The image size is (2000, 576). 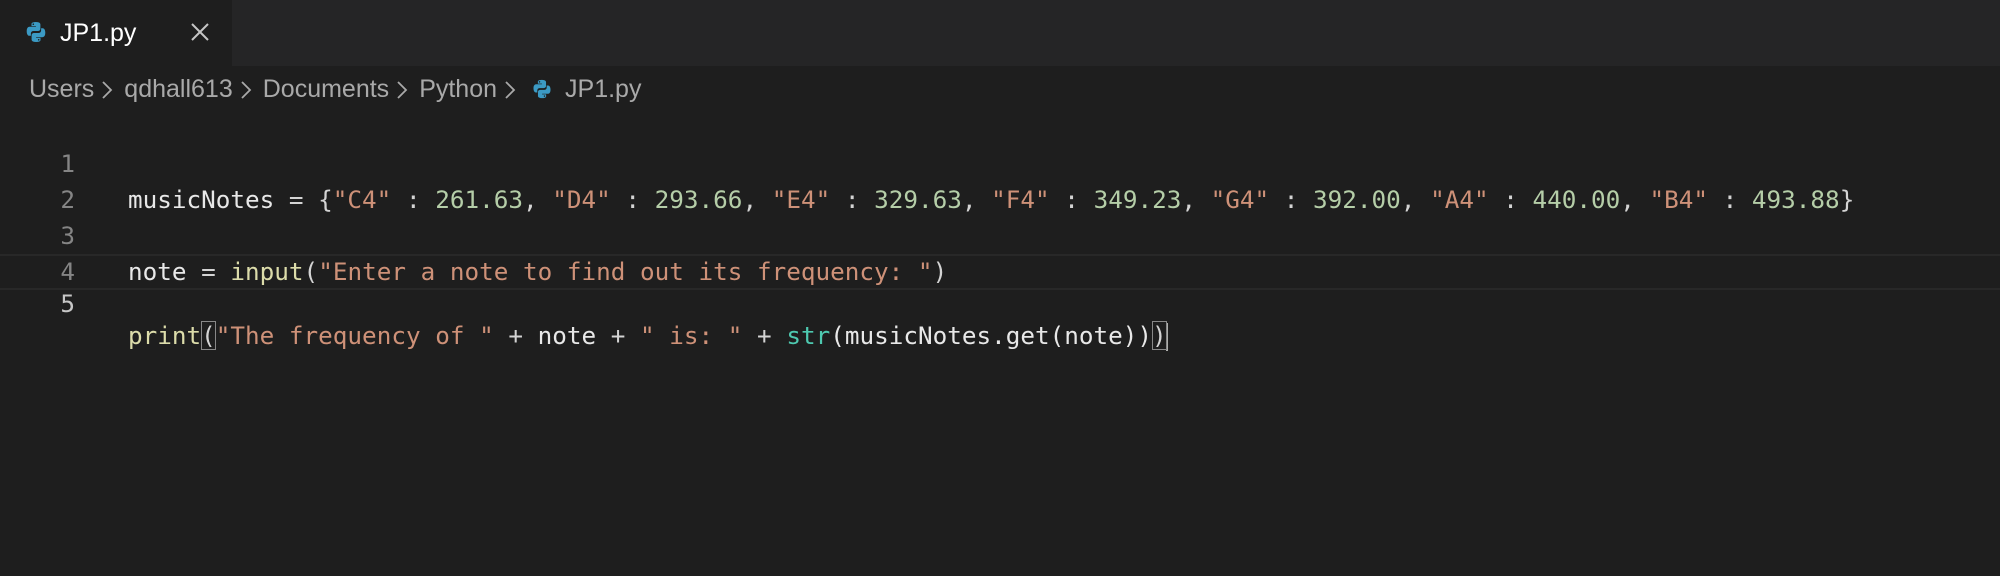 I want to click on tab-jp1-py: JP1.py, so click(x=116, y=33).